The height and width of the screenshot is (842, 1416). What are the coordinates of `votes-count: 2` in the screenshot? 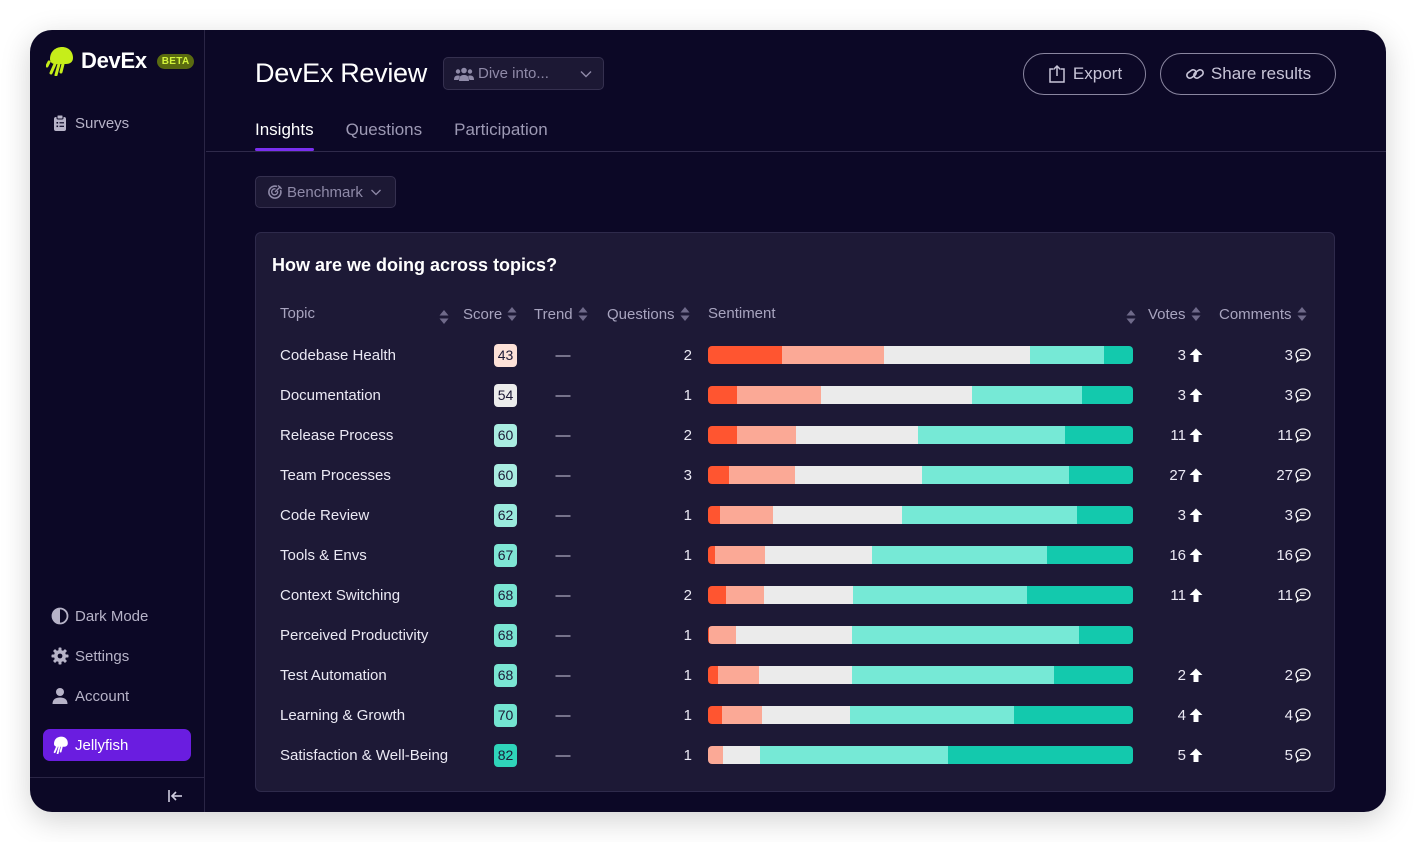 It's located at (1181, 675).